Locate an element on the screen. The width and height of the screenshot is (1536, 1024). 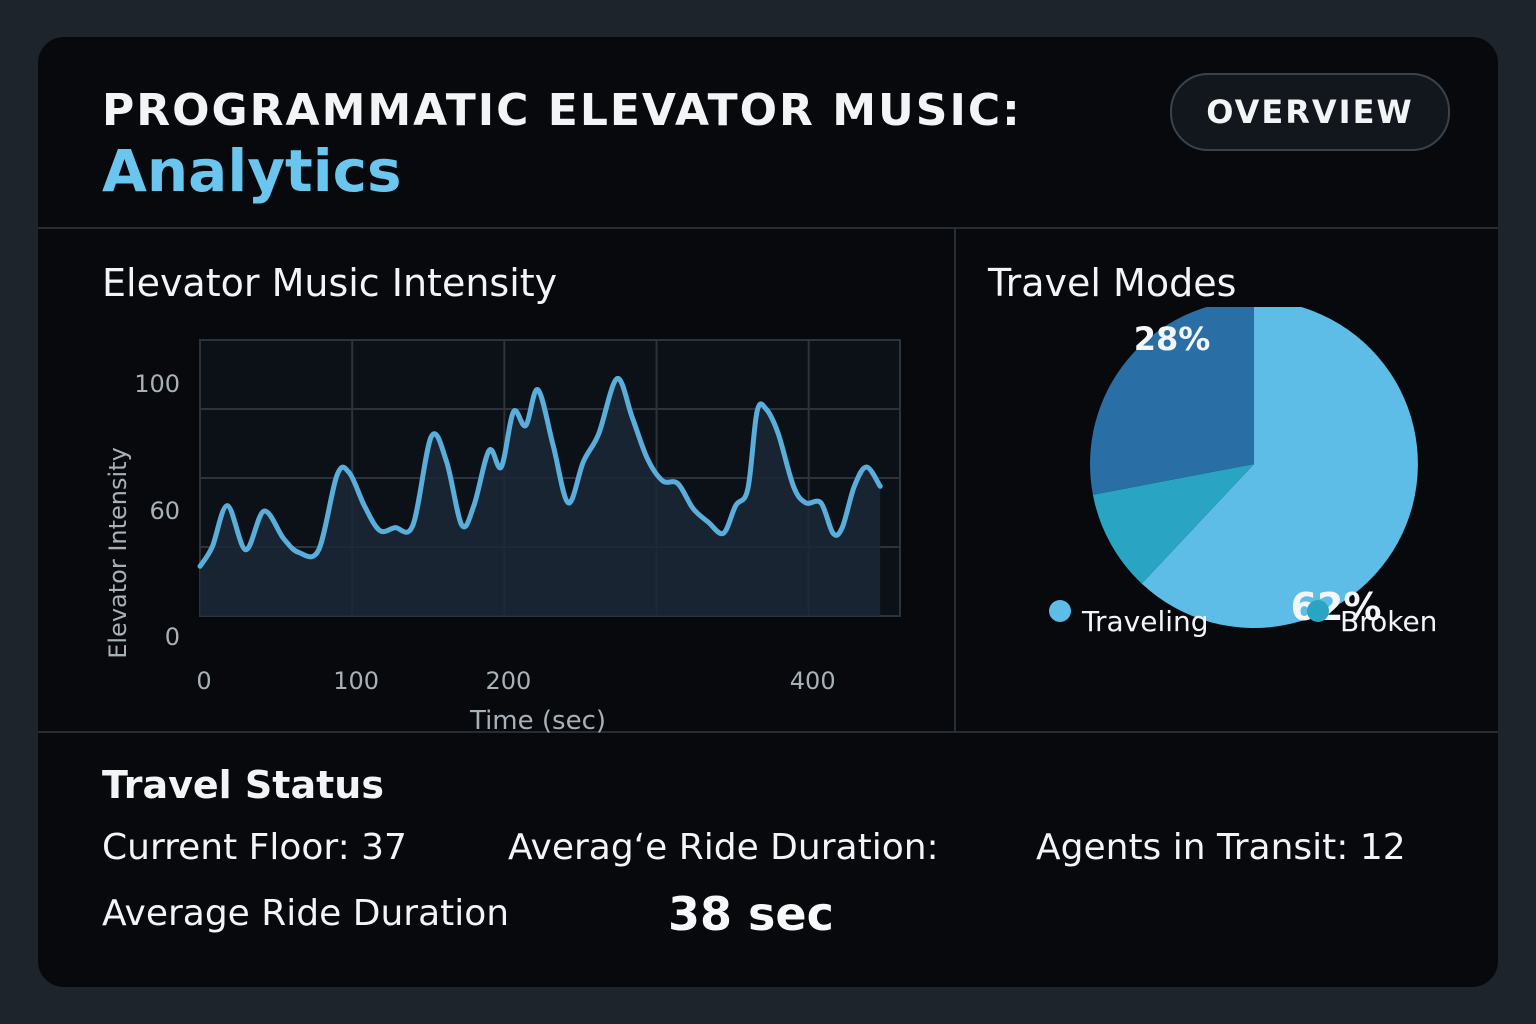
x-tick-label: 0 is located at coordinates (203, 681).